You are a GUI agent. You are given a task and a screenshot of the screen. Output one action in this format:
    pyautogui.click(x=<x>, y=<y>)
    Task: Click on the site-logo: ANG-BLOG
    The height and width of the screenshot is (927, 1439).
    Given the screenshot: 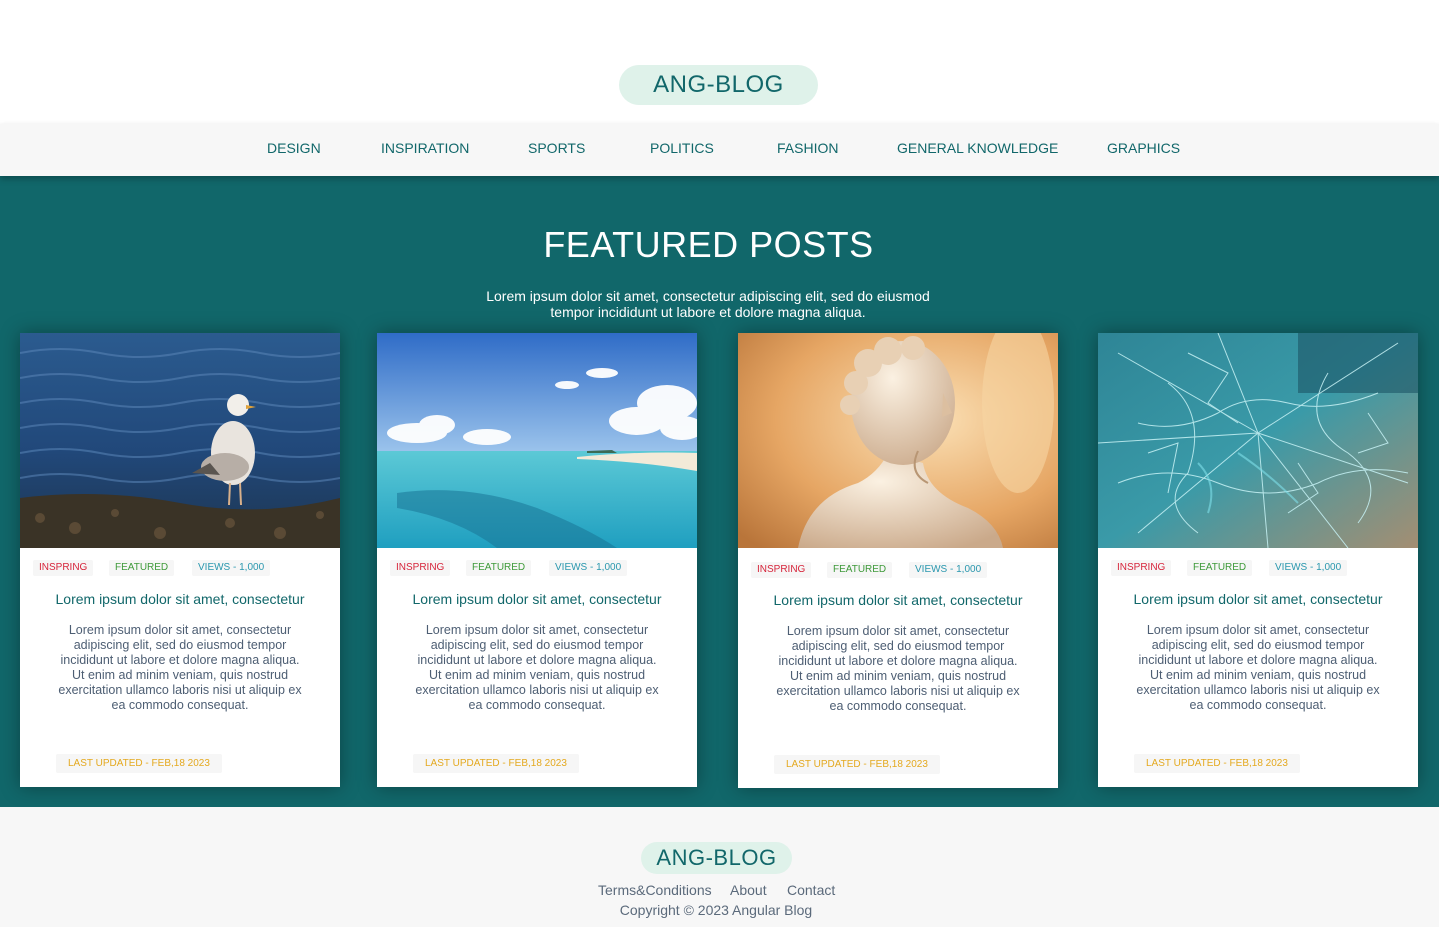 What is the action you would take?
    pyautogui.click(x=718, y=85)
    